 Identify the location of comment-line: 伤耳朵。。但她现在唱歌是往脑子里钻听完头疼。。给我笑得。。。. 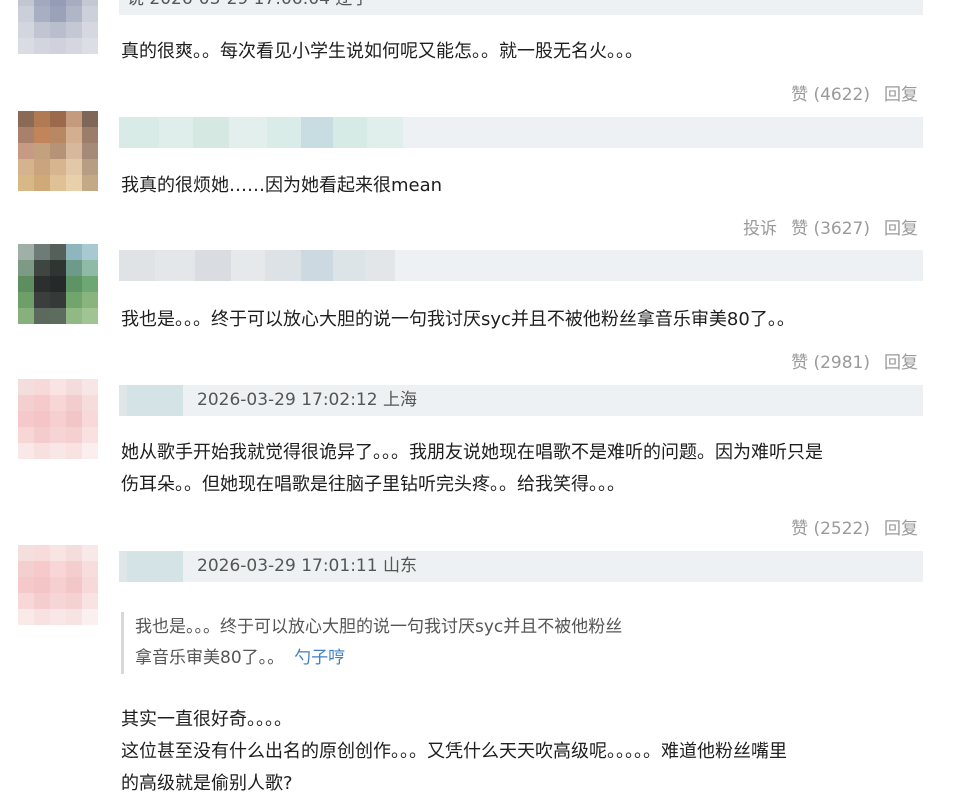
(373, 484).